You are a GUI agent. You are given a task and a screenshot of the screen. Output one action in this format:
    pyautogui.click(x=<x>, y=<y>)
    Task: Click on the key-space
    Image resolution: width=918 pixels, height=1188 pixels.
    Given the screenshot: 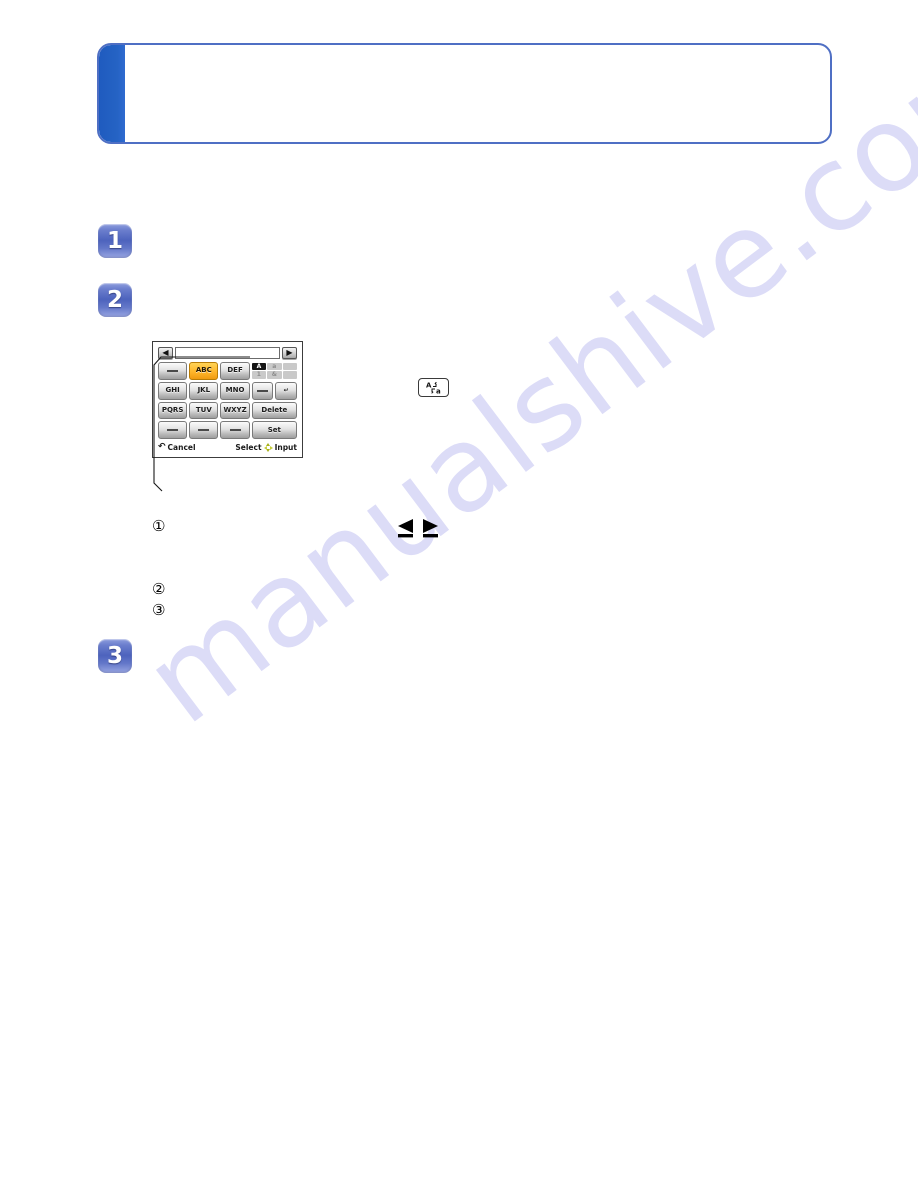 What is the action you would take?
    pyautogui.click(x=262, y=390)
    